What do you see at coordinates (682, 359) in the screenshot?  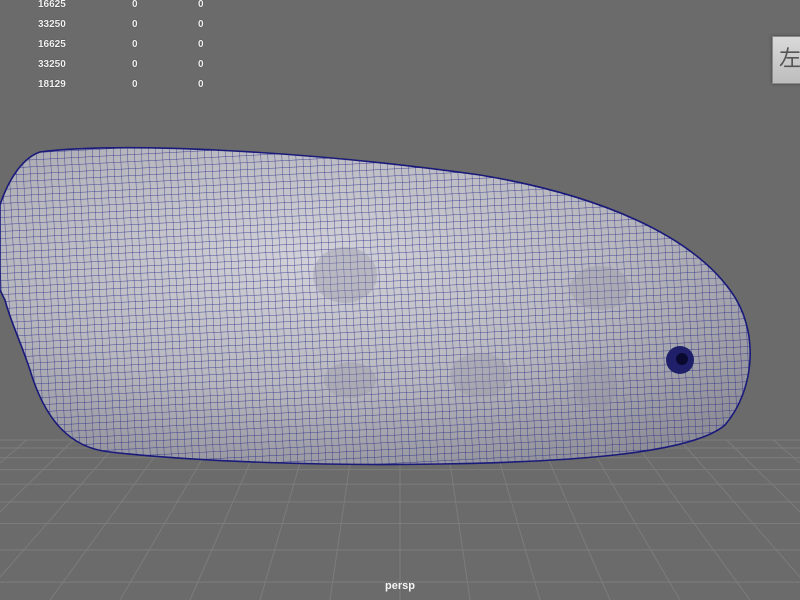 I see `mesh-hole-inner` at bounding box center [682, 359].